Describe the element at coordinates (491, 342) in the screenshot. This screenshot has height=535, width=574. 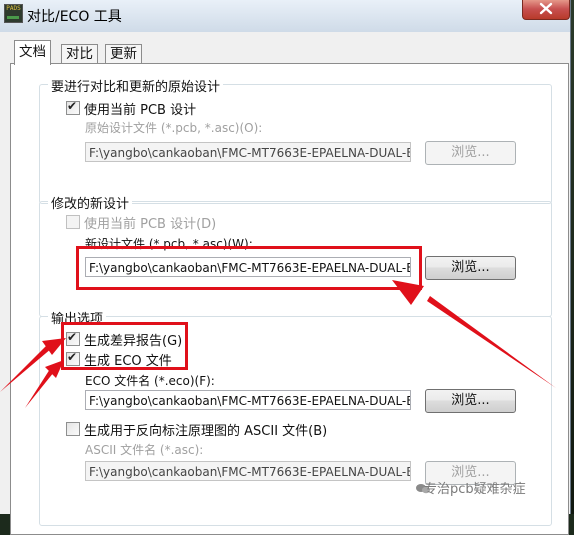
I see `arrow-shaft-right` at that location.